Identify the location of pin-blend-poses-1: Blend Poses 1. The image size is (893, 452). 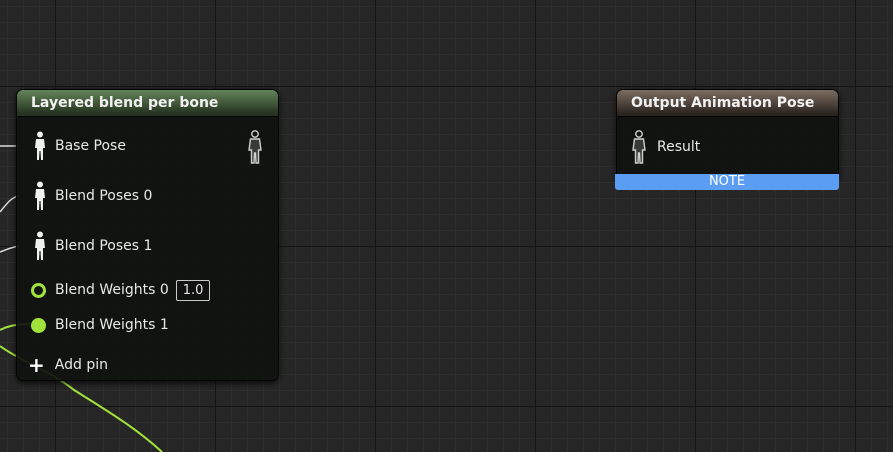
(93, 246).